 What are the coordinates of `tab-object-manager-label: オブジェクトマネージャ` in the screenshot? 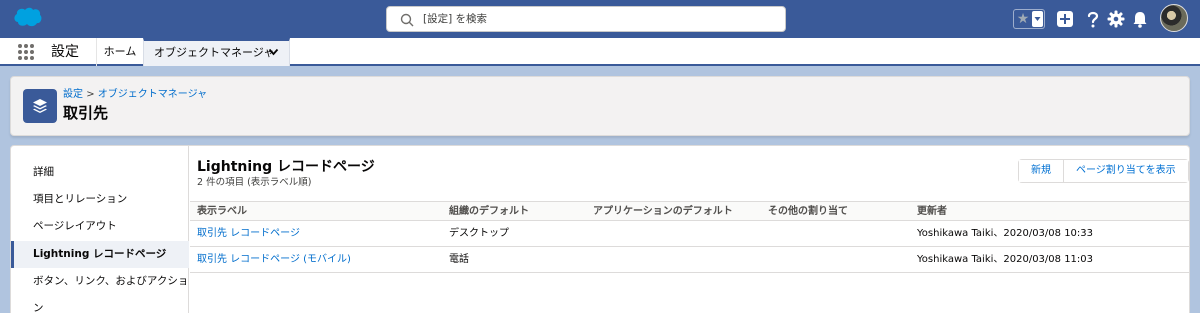 It's located at (214, 52).